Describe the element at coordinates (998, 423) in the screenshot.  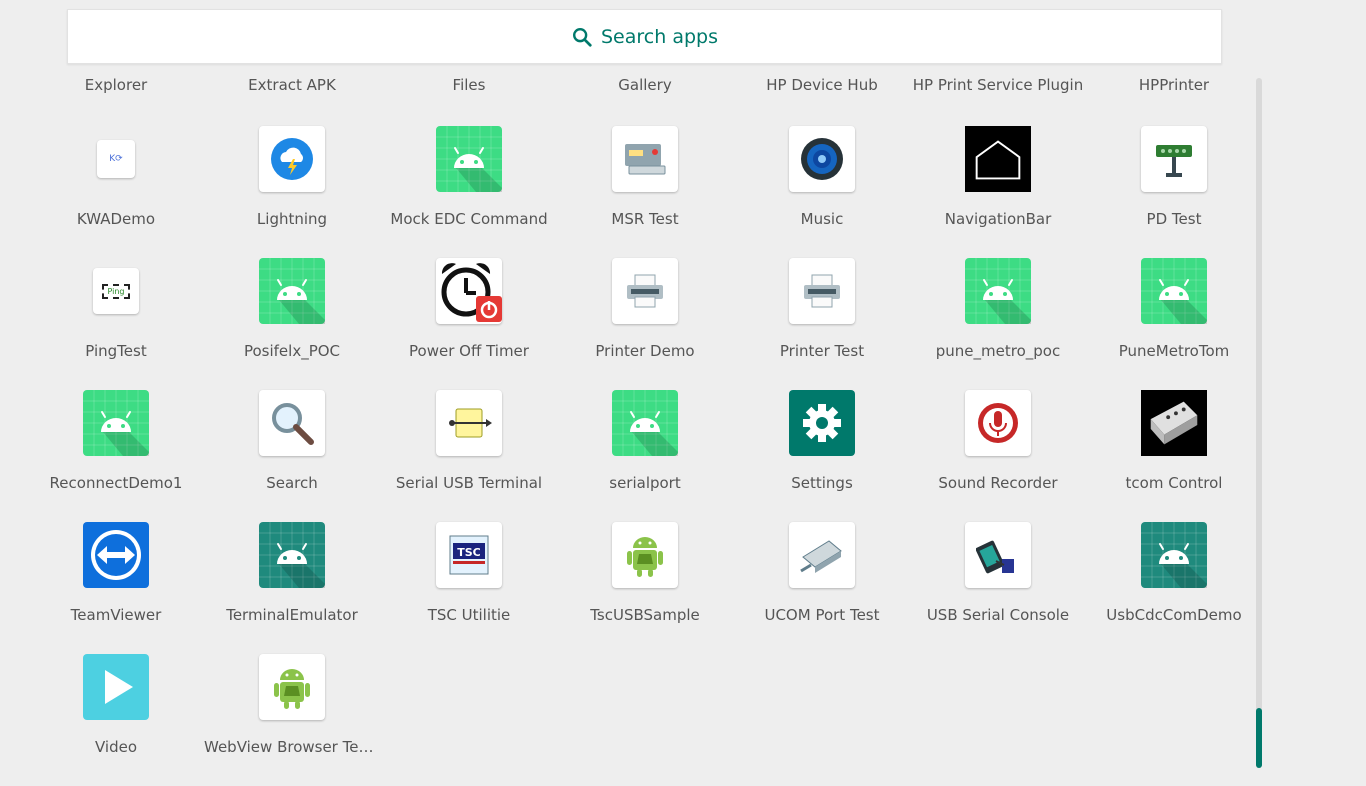
I see `microphone-icon` at that location.